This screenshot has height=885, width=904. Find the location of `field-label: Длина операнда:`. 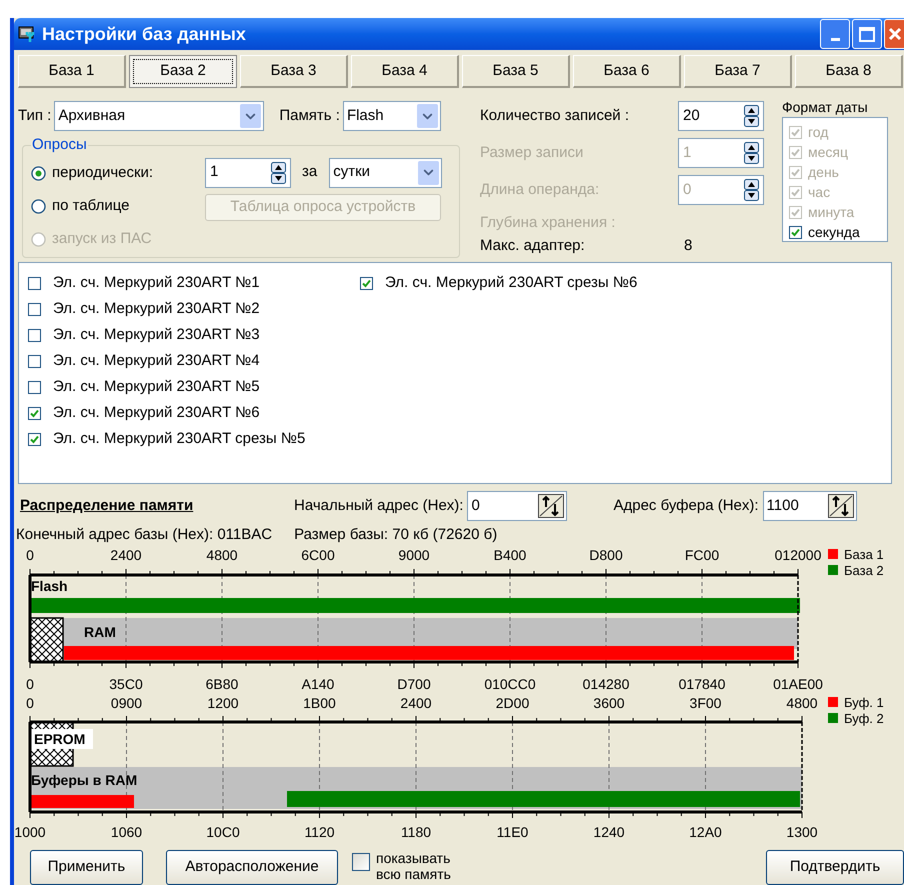

field-label: Длина операнда: is located at coordinates (540, 190).